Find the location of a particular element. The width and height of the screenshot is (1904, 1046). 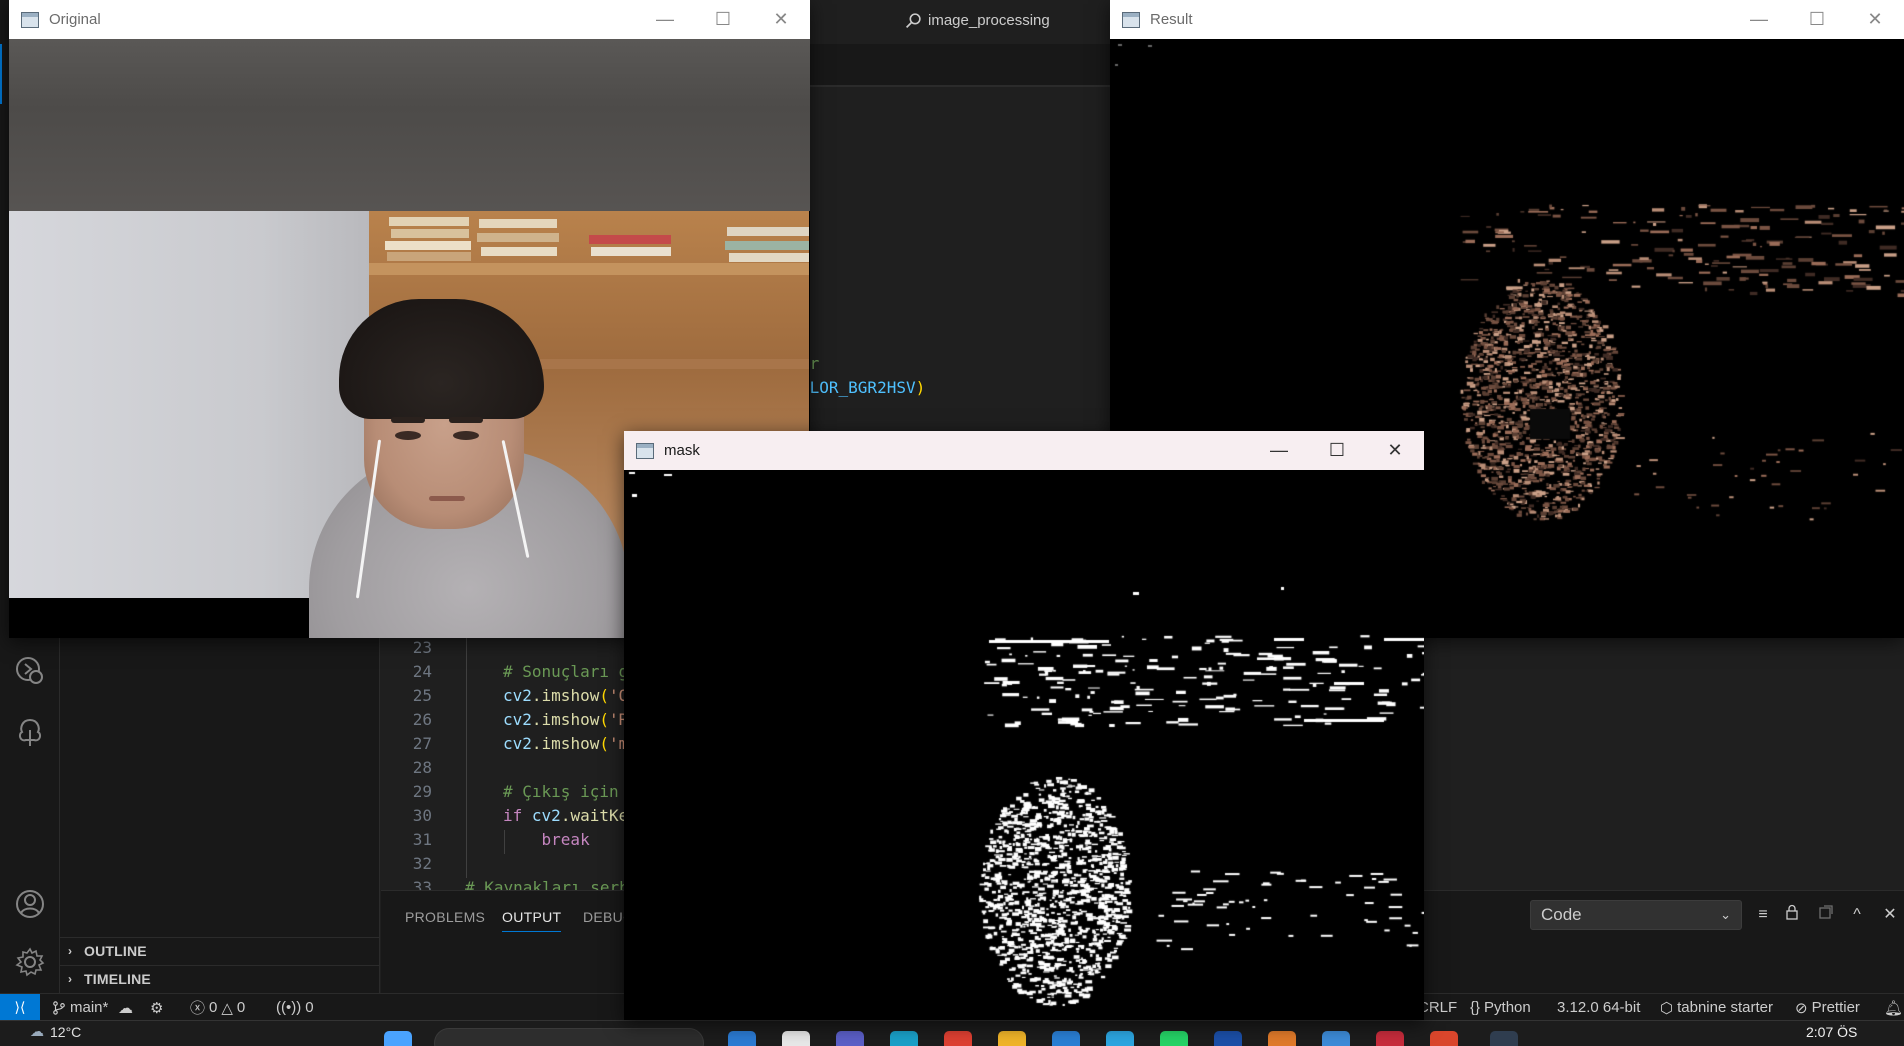

edge-icon is located at coordinates (904, 1038).